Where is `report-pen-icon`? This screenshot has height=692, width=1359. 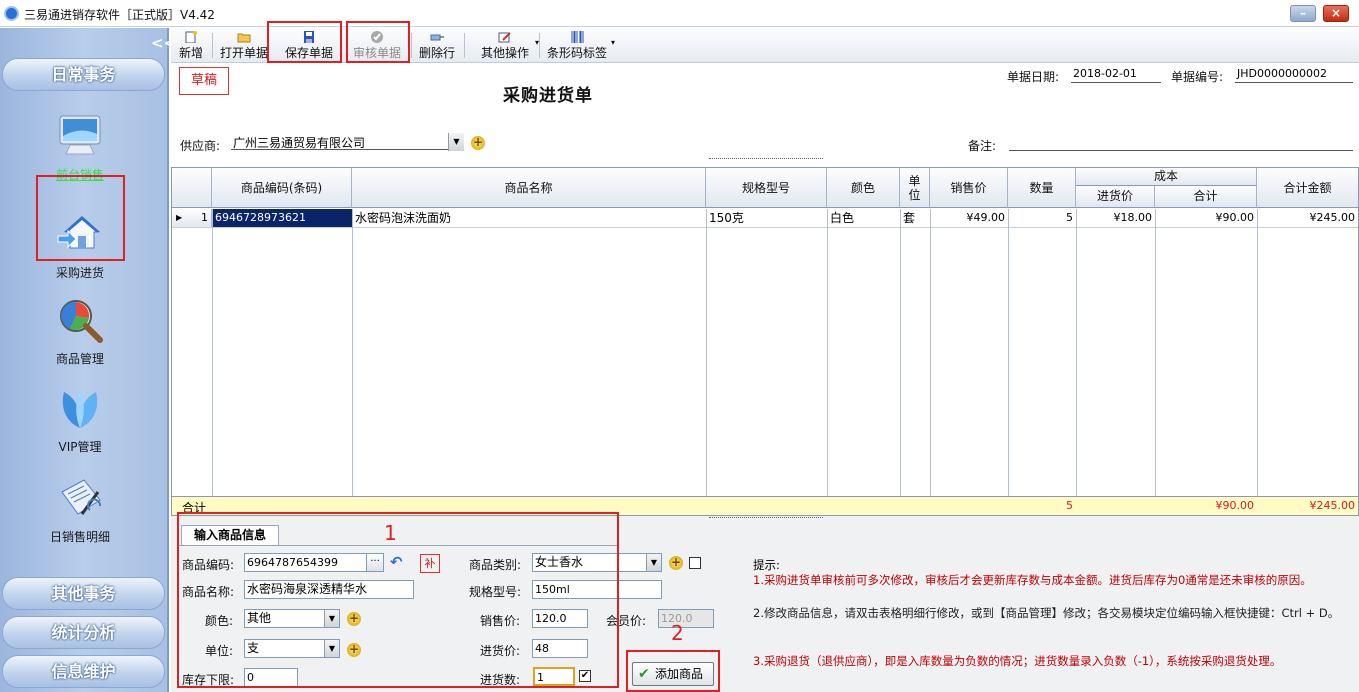 report-pen-icon is located at coordinates (81, 497).